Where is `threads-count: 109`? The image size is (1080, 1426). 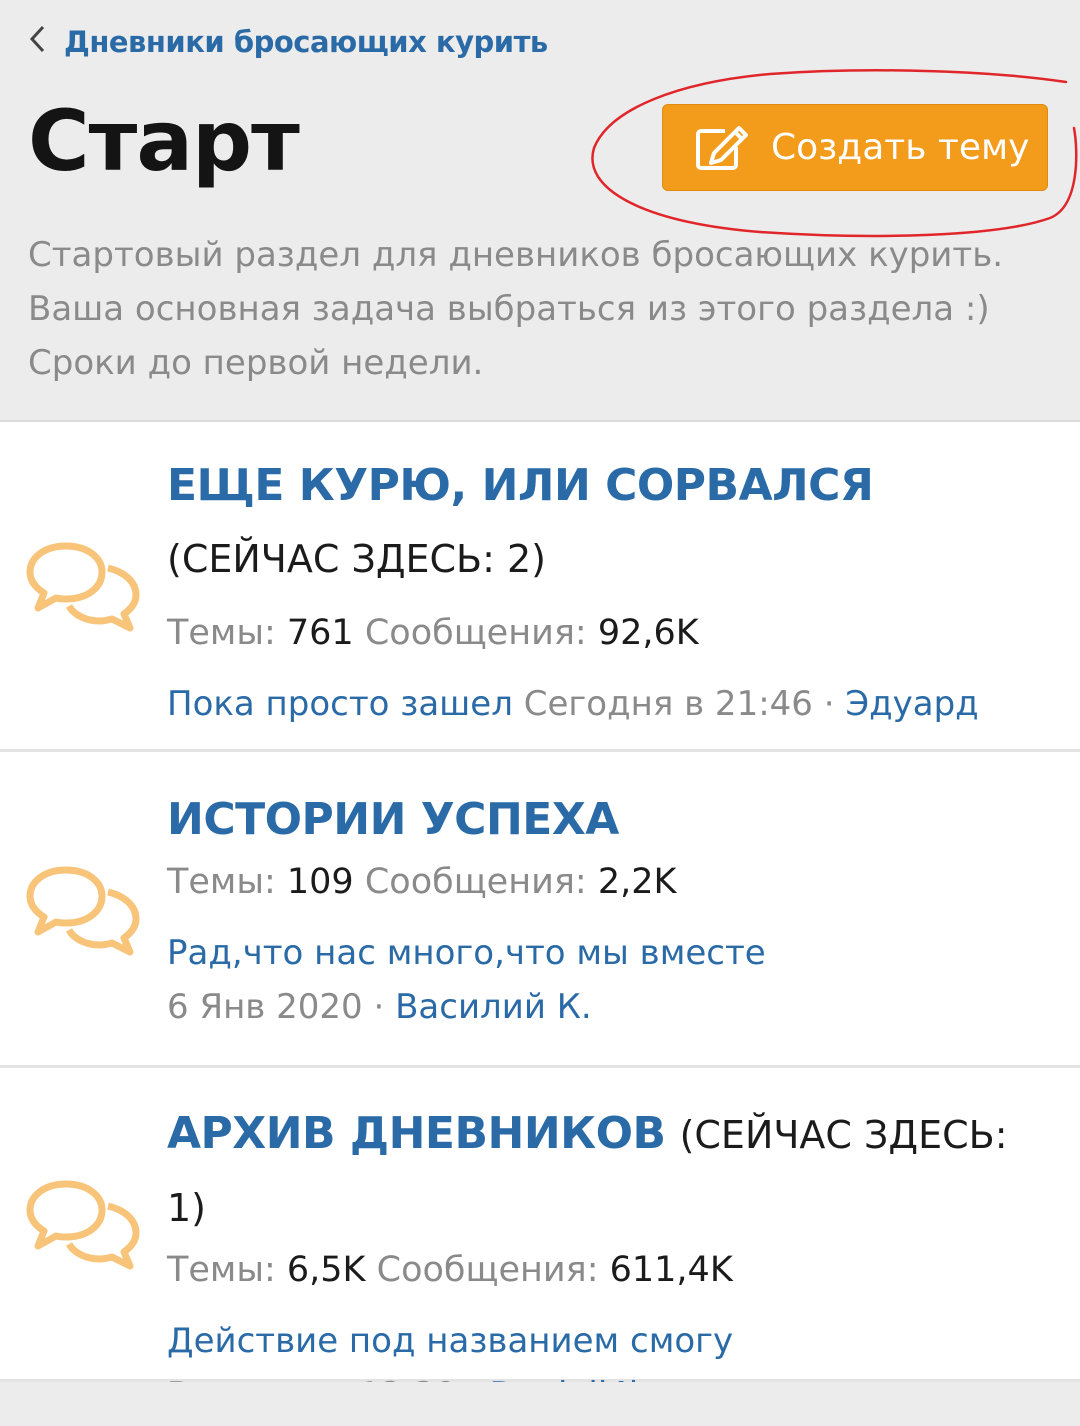
threads-count: 109 is located at coordinates (320, 882).